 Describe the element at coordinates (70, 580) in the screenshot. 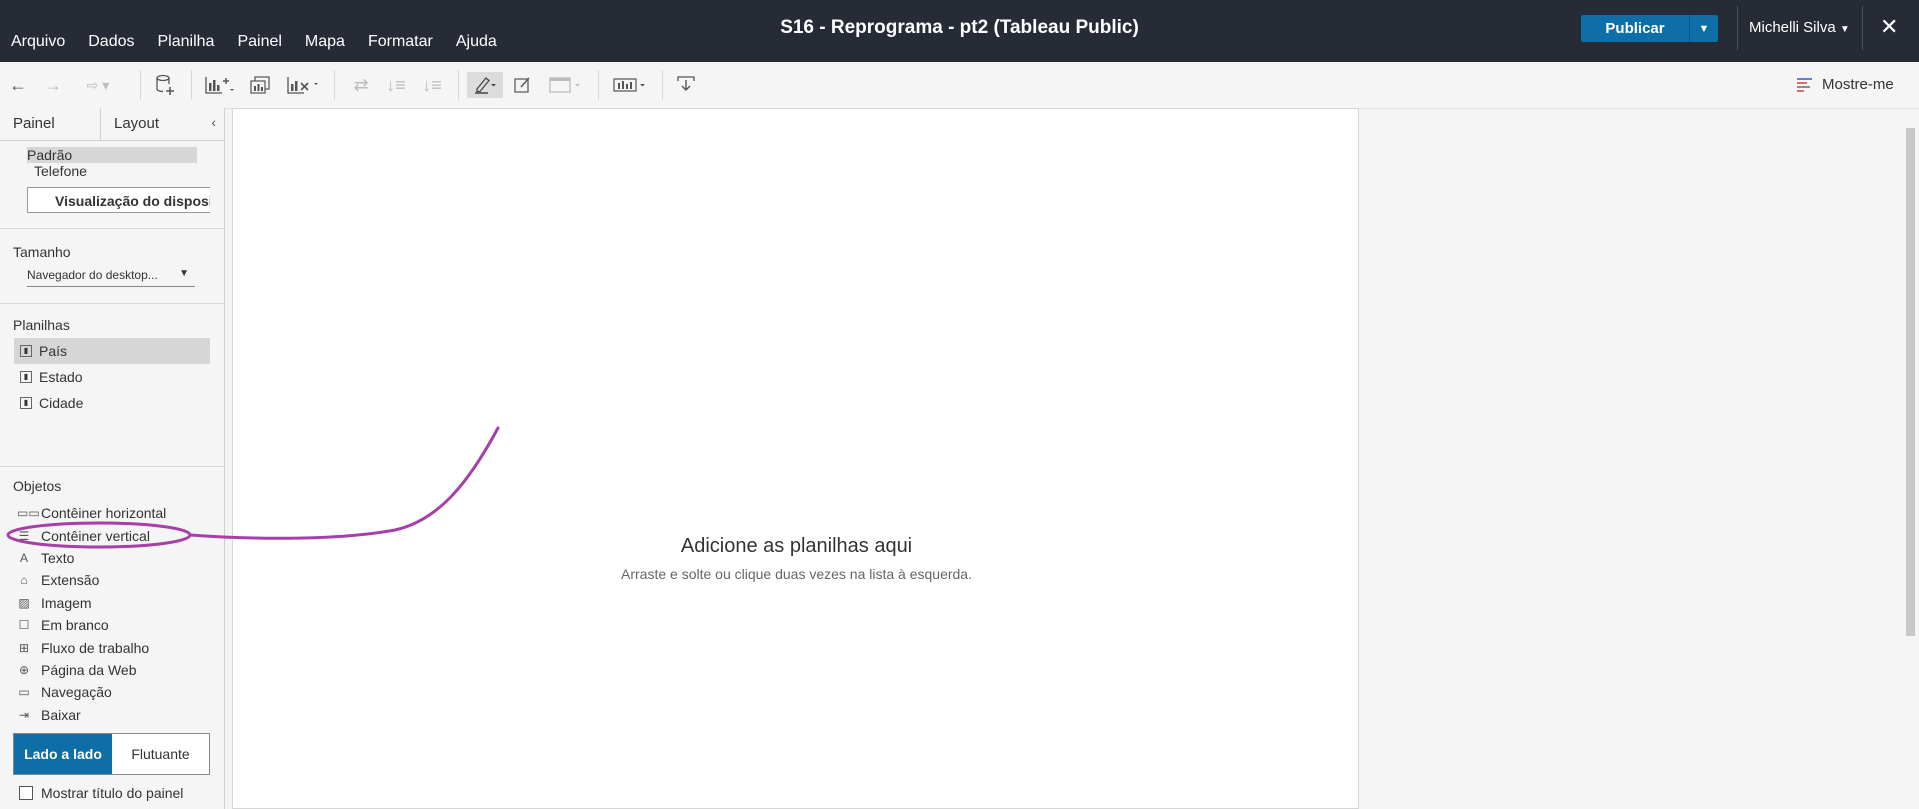

I see `object-label: Extensão` at that location.